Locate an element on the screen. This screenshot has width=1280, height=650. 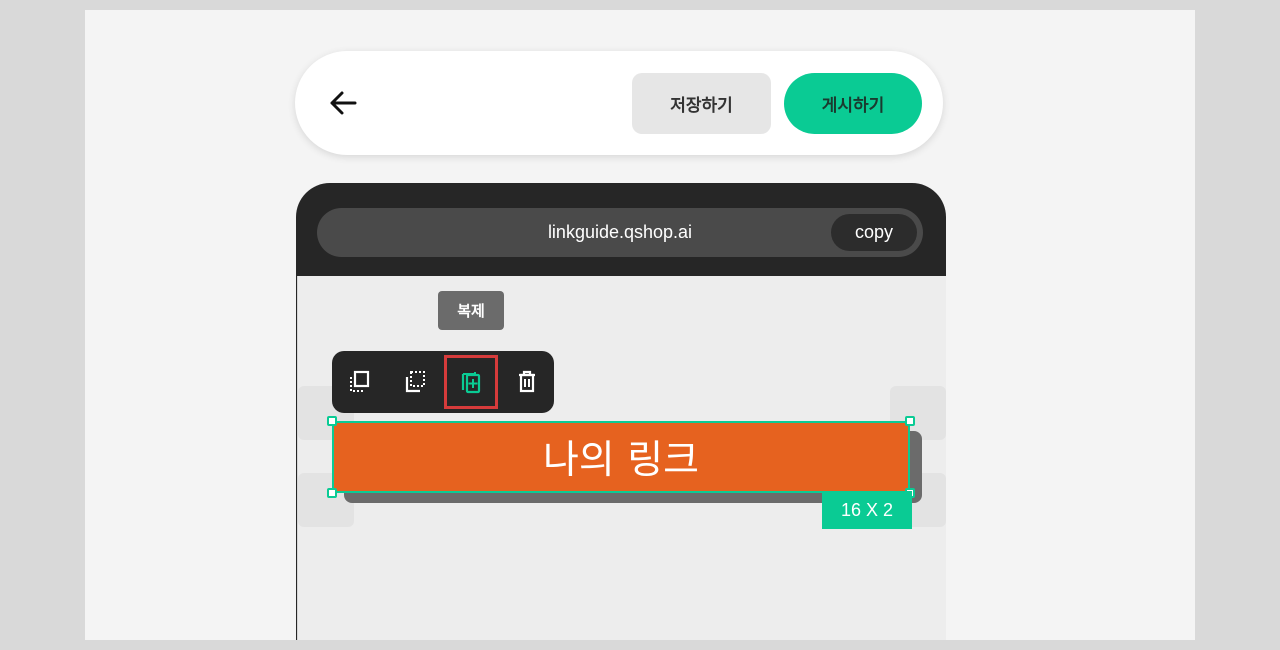
duplicate-tooltip: 복제 is located at coordinates (471, 310).